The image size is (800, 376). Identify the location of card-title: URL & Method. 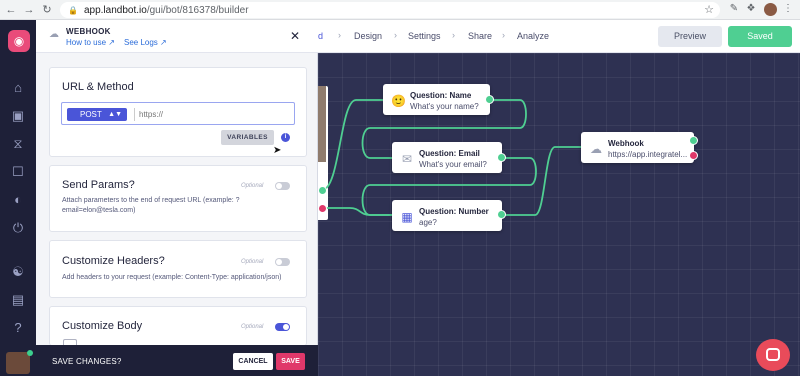
(98, 87).